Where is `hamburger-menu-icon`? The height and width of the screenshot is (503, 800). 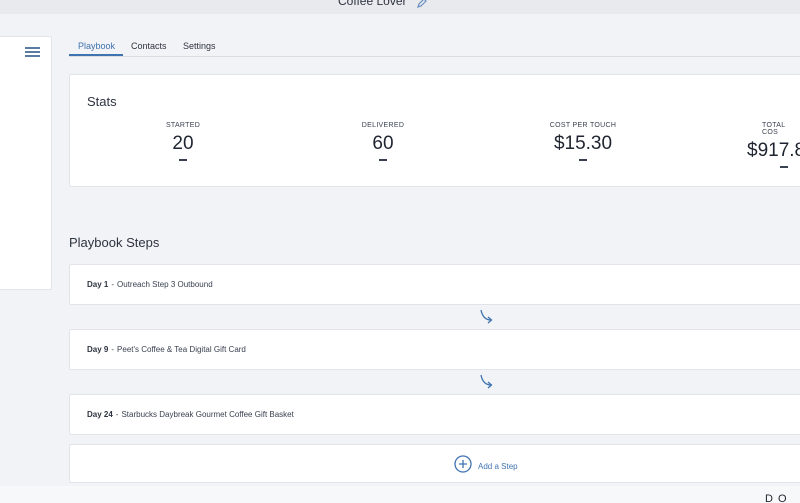
hamburger-menu-icon is located at coordinates (32, 53).